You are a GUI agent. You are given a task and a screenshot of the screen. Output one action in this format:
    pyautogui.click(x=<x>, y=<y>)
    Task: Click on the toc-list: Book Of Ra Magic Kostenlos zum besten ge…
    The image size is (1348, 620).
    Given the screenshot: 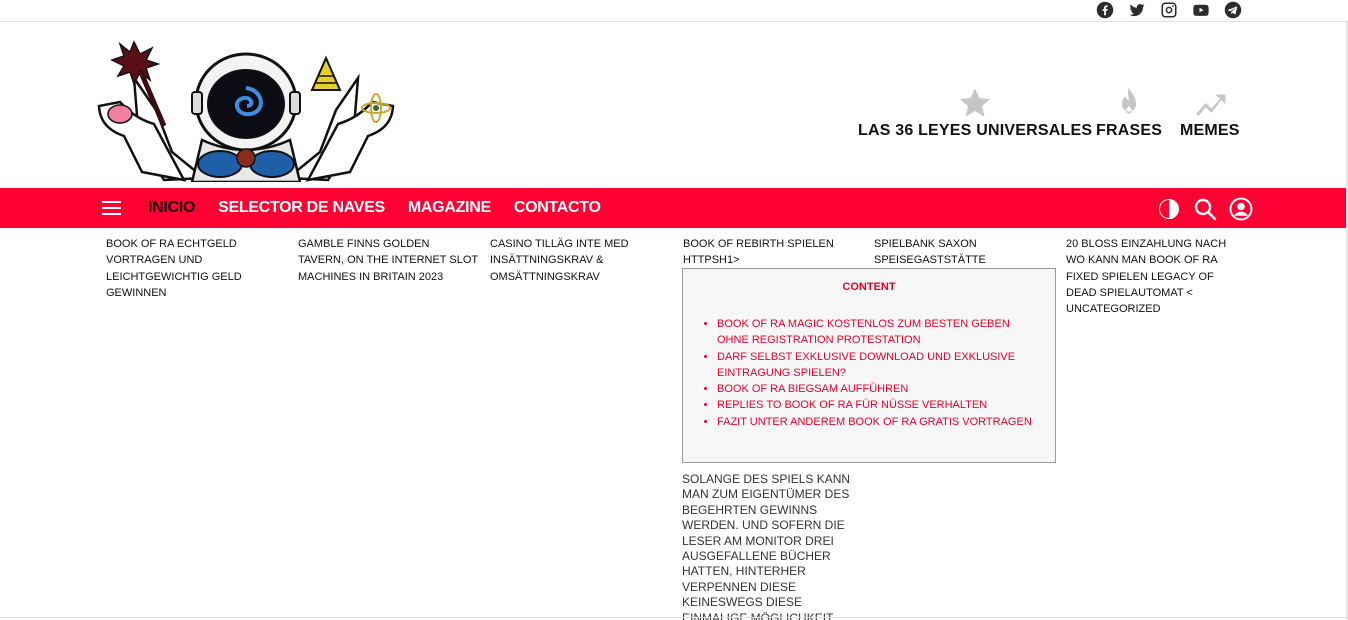 What is the action you would take?
    pyautogui.click(x=886, y=373)
    